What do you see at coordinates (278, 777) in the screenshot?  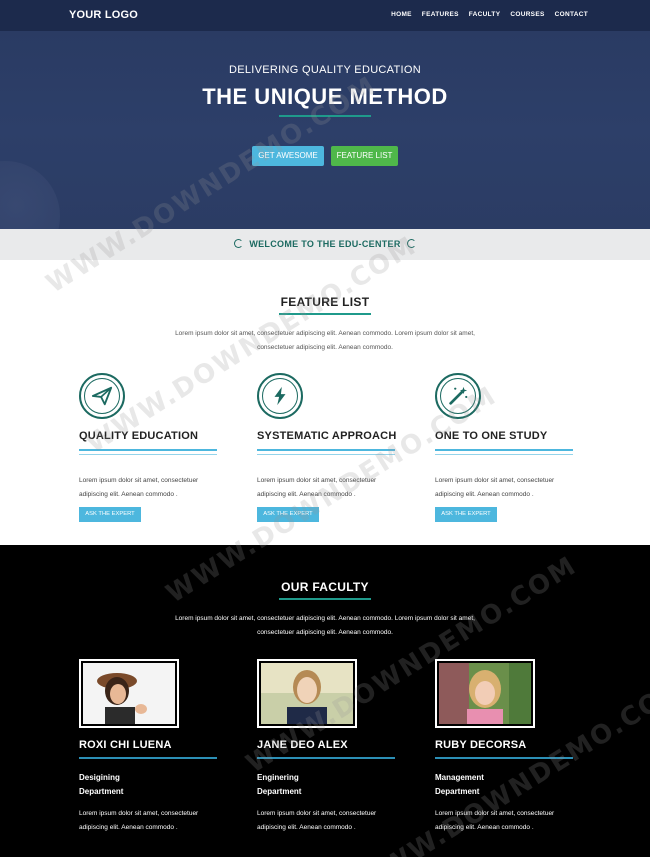 I see `faculty-dept-line: Enginering` at bounding box center [278, 777].